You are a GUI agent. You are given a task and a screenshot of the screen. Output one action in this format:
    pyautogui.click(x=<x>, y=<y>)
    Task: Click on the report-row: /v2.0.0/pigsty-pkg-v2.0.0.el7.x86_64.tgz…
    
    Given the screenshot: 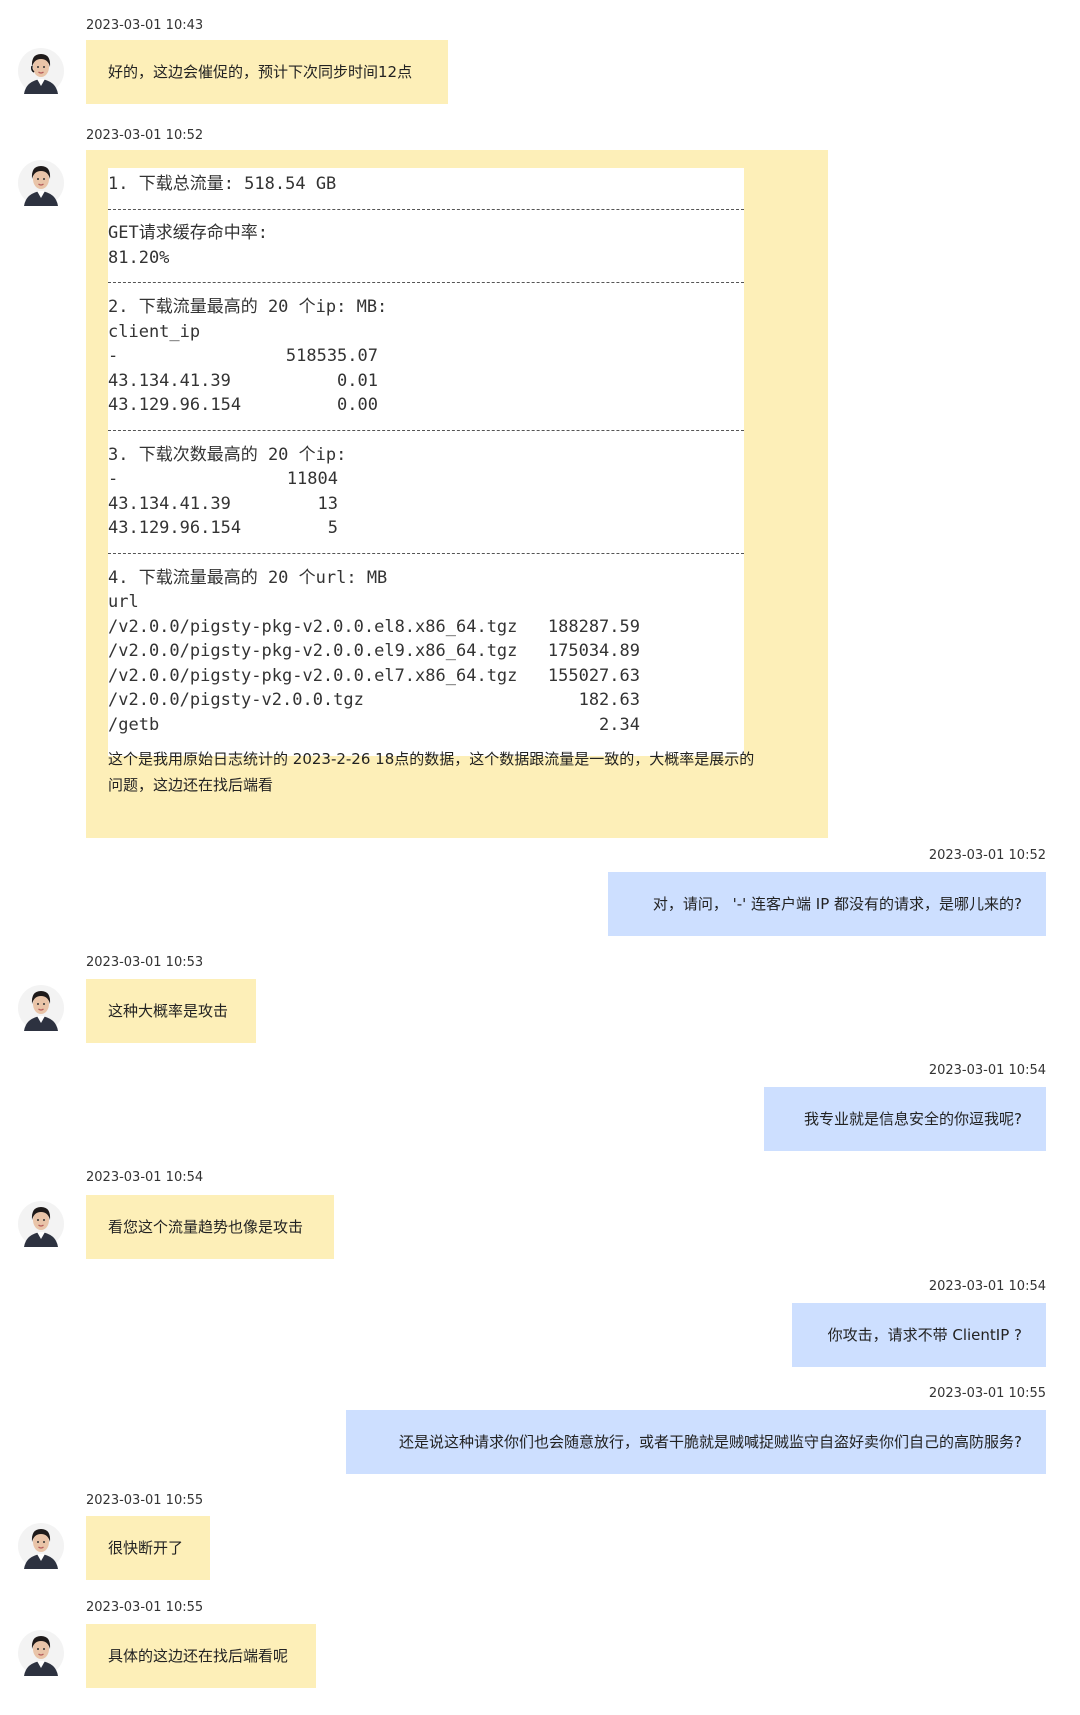 What is the action you would take?
    pyautogui.click(x=426, y=676)
    